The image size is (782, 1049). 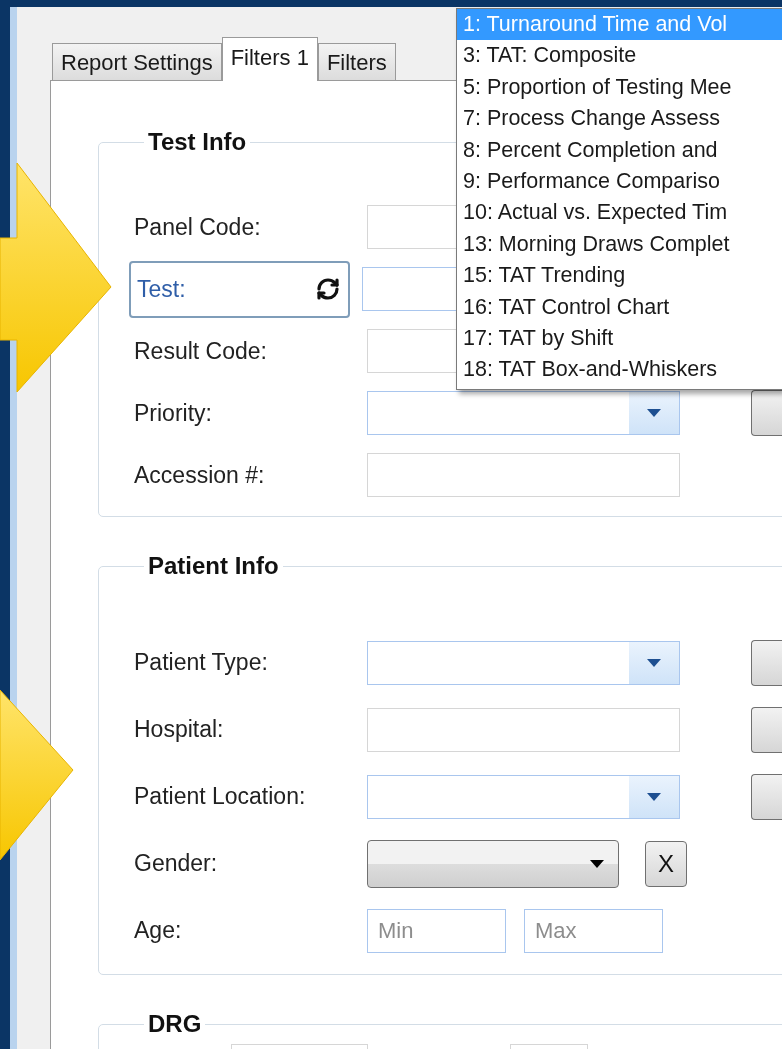 I want to click on list-item: 10: Actual vs. Expected Tim, so click(x=619, y=213).